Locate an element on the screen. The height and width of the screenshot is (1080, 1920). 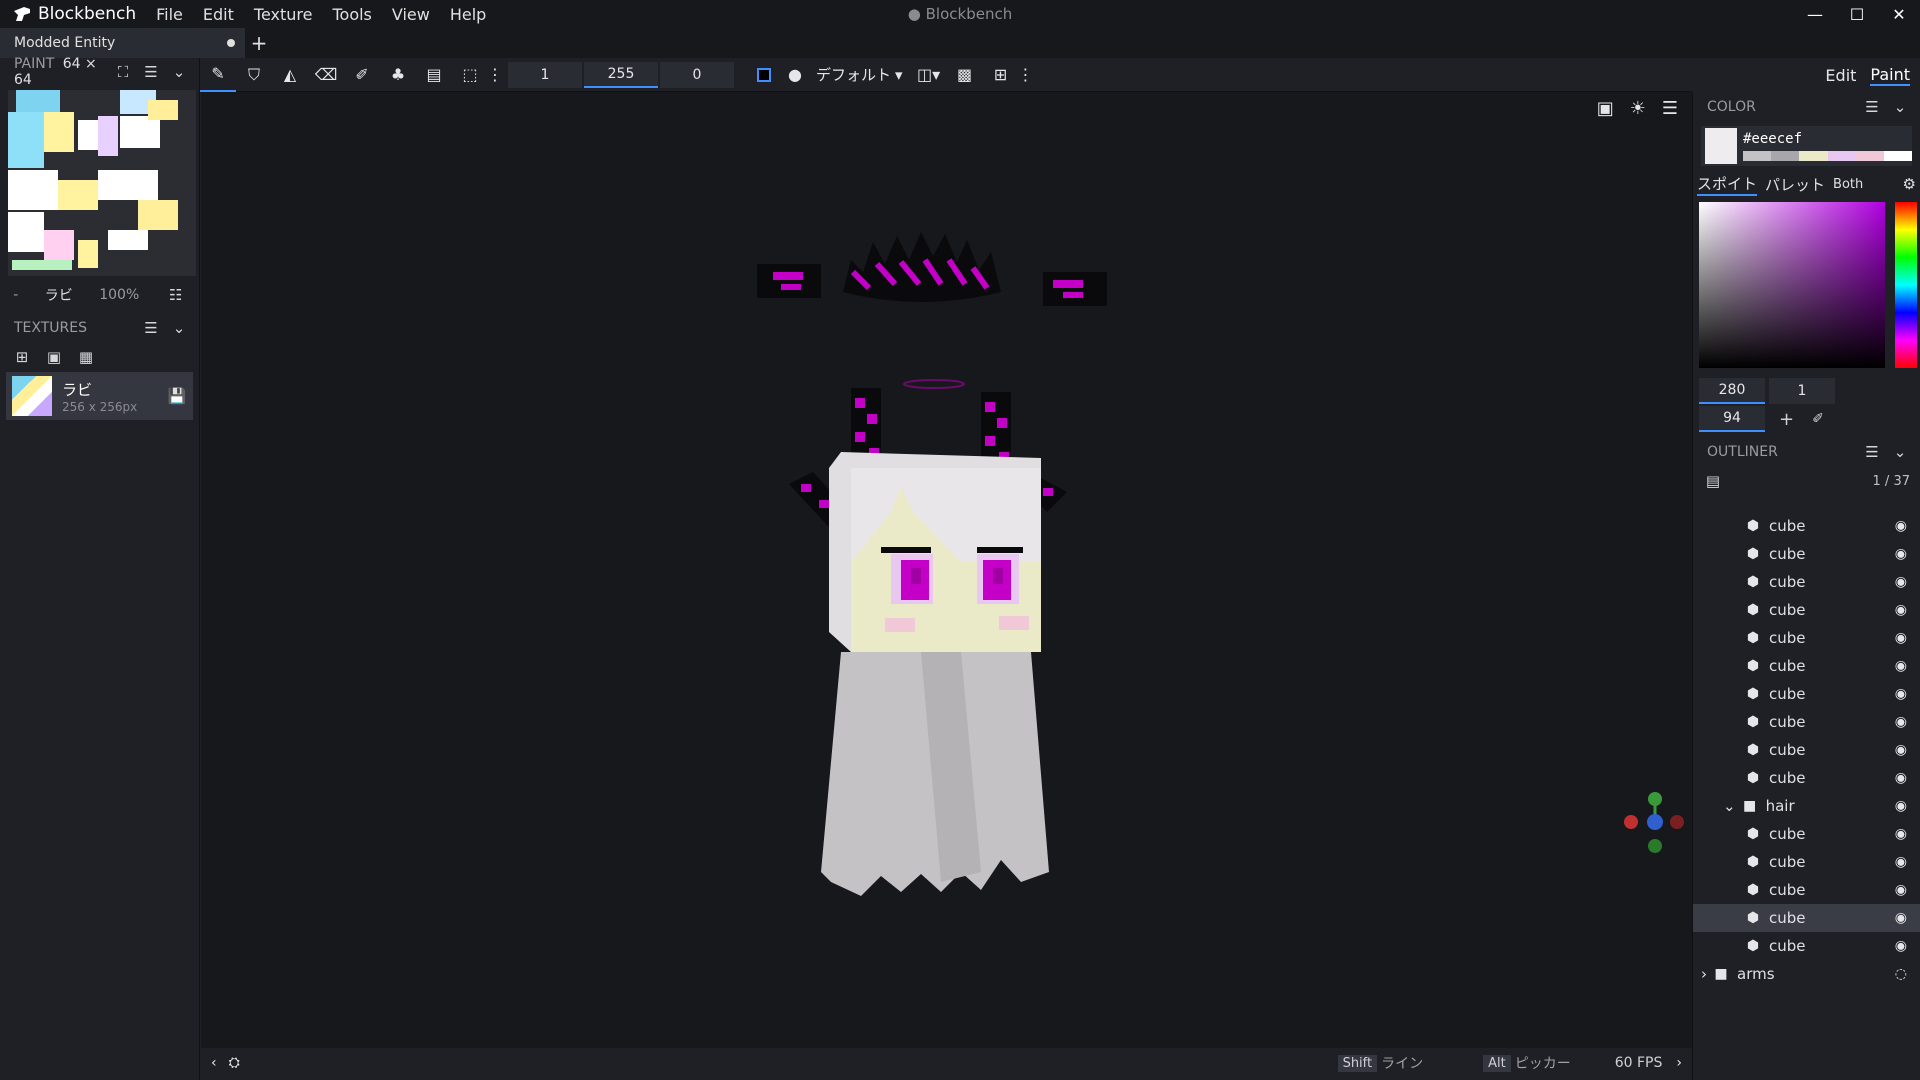
menu-texture: Texture is located at coordinates (283, 14).